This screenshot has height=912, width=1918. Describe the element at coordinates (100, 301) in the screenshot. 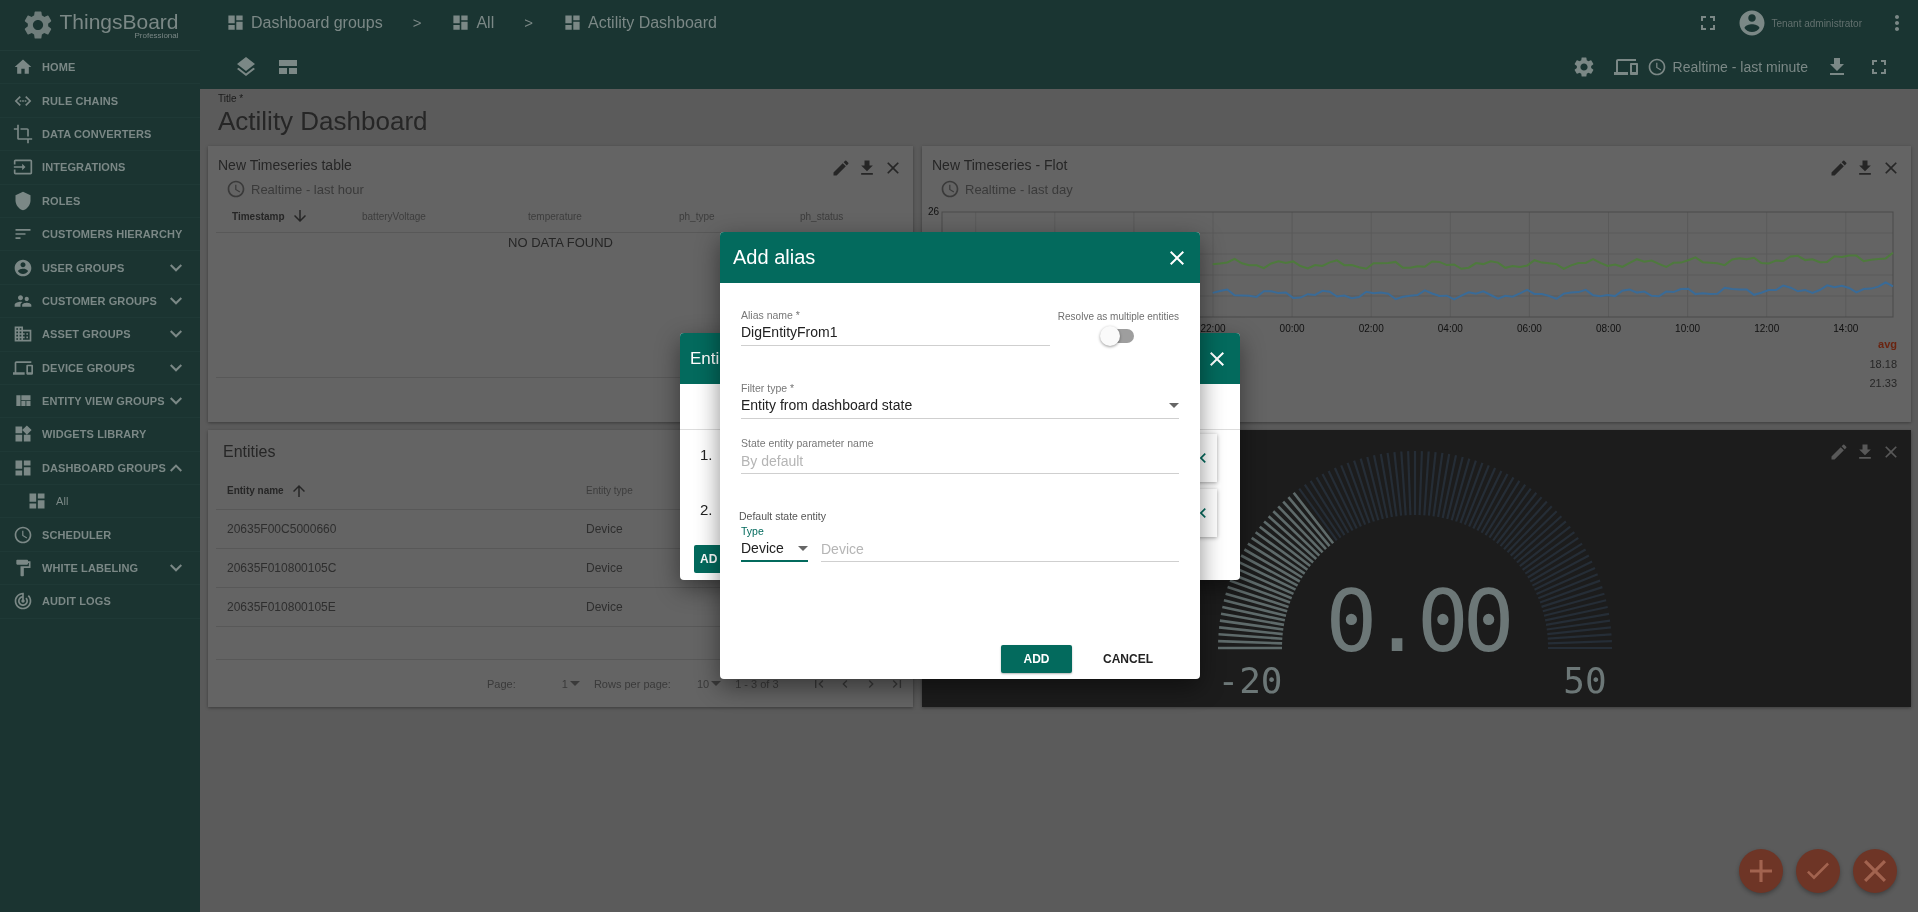

I see `sidebar-item: CUSTOMER GROUPS` at that location.